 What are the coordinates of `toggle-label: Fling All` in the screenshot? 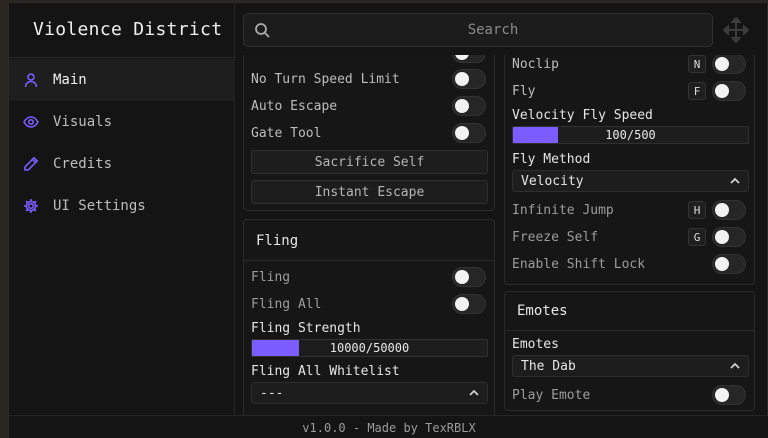 It's located at (286, 304).